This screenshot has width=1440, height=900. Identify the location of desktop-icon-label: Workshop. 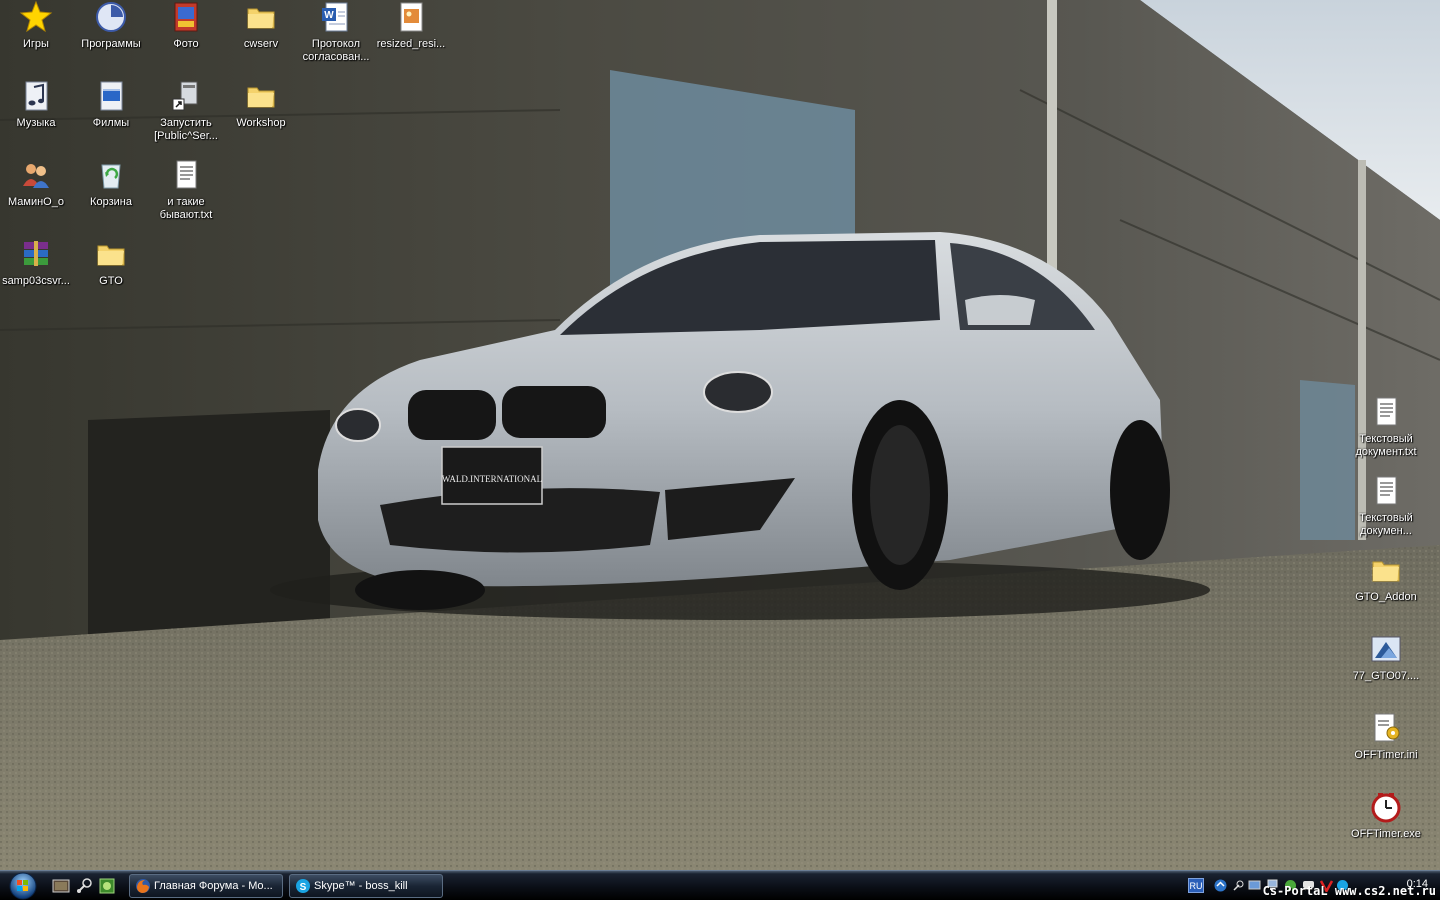
(261, 123).